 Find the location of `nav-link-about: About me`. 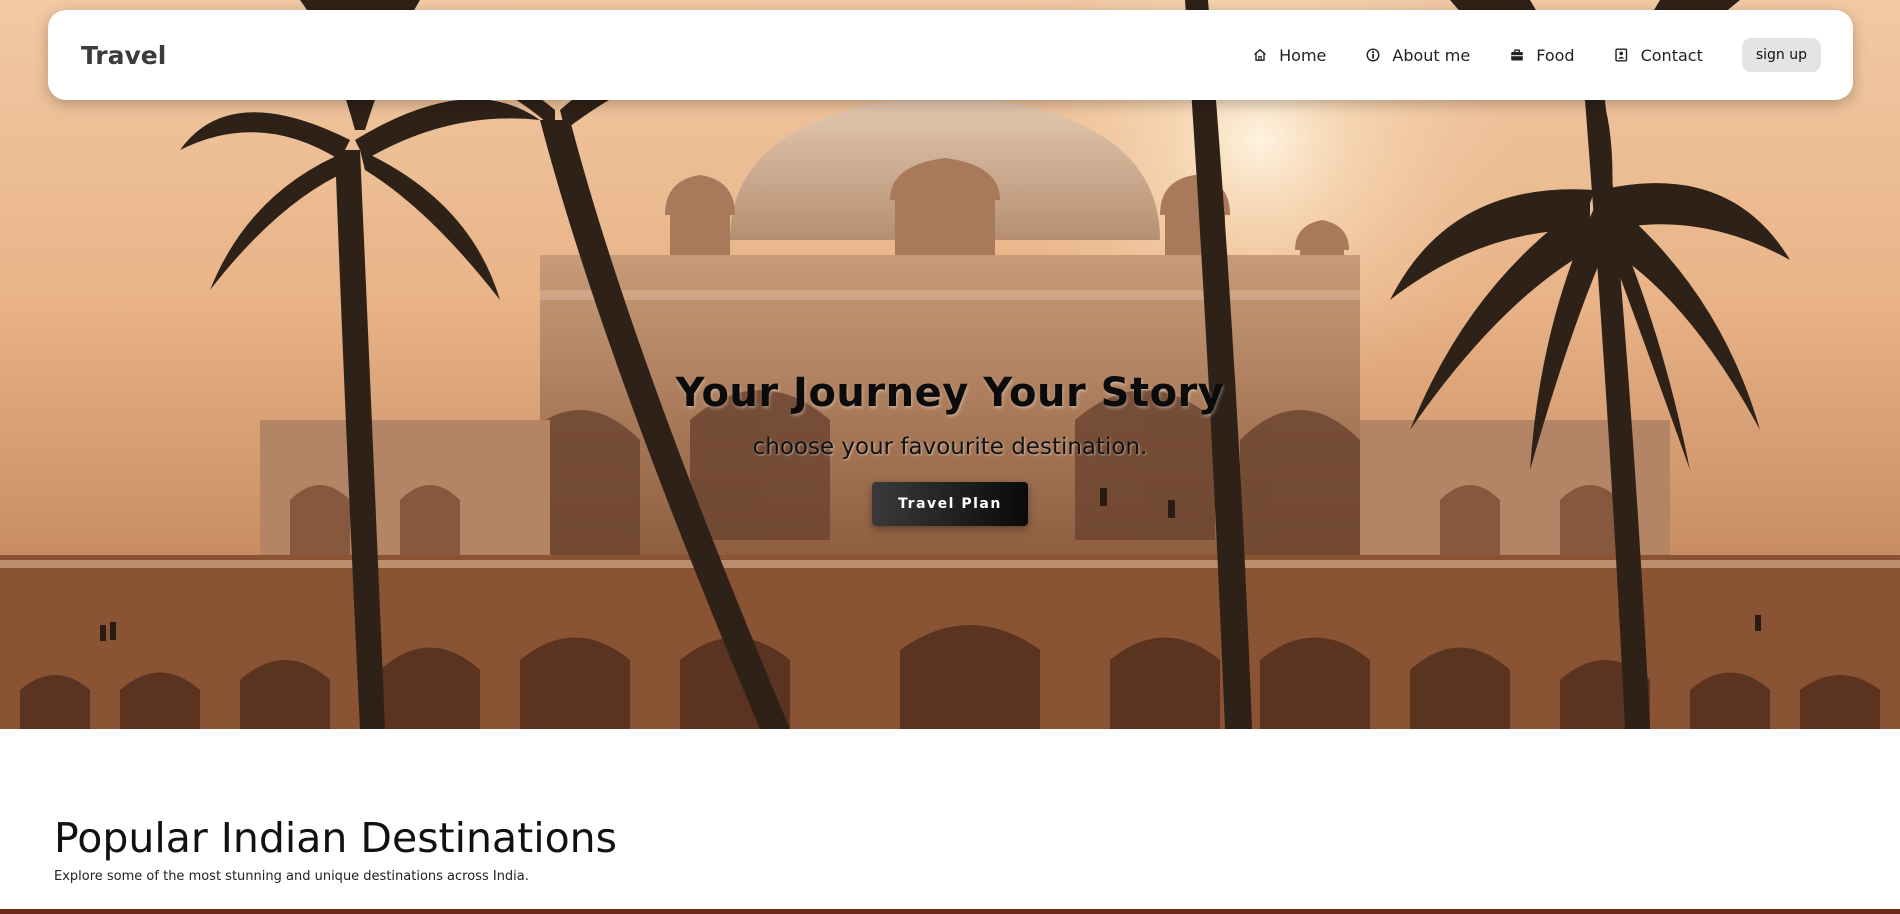

nav-link-about: About me is located at coordinates (1417, 55).